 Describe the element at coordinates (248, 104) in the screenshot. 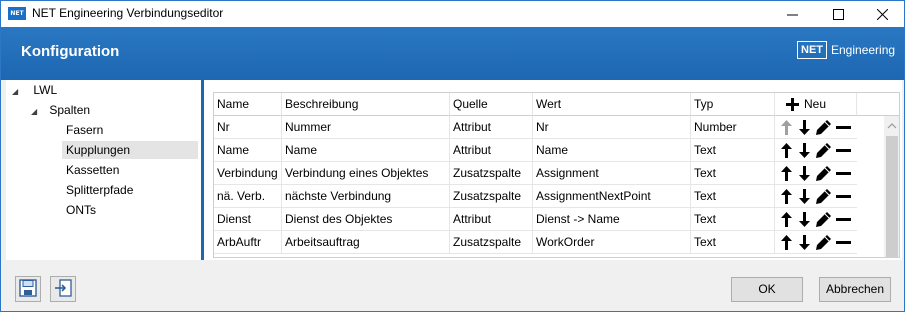

I see `column-header-name: Name` at that location.